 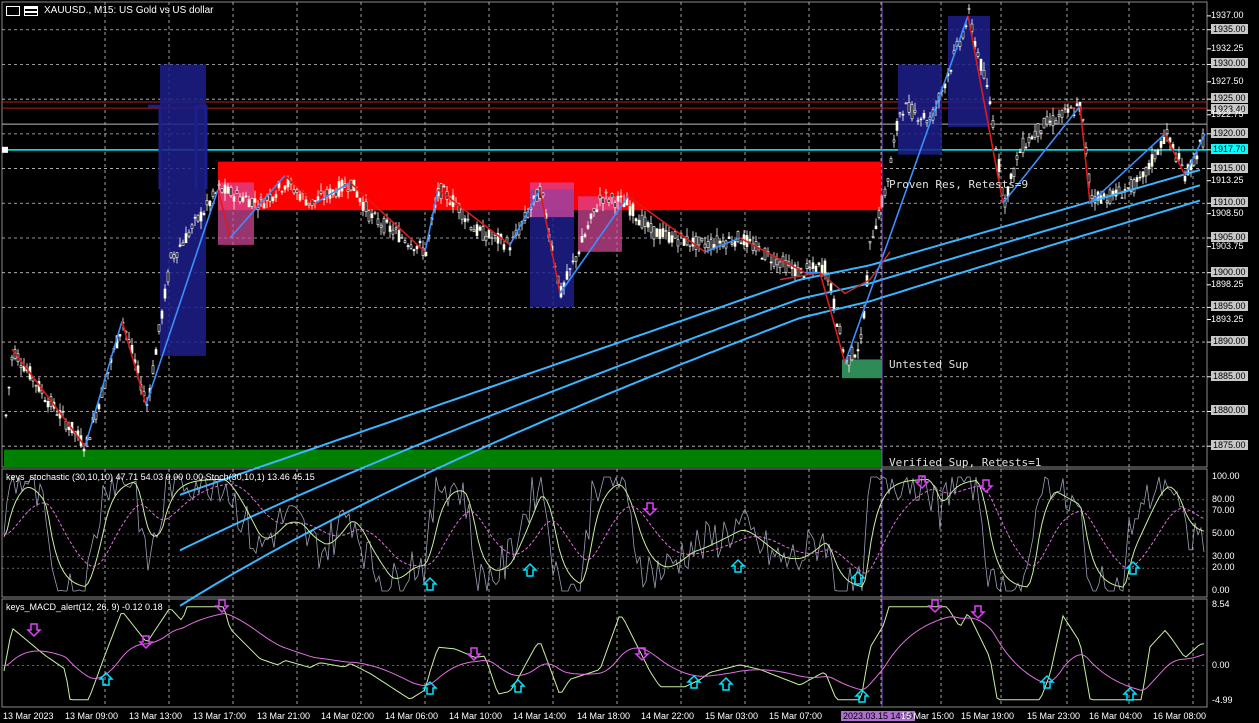 What do you see at coordinates (1227, 80) in the screenshot?
I see `price-label: 1927.50` at bounding box center [1227, 80].